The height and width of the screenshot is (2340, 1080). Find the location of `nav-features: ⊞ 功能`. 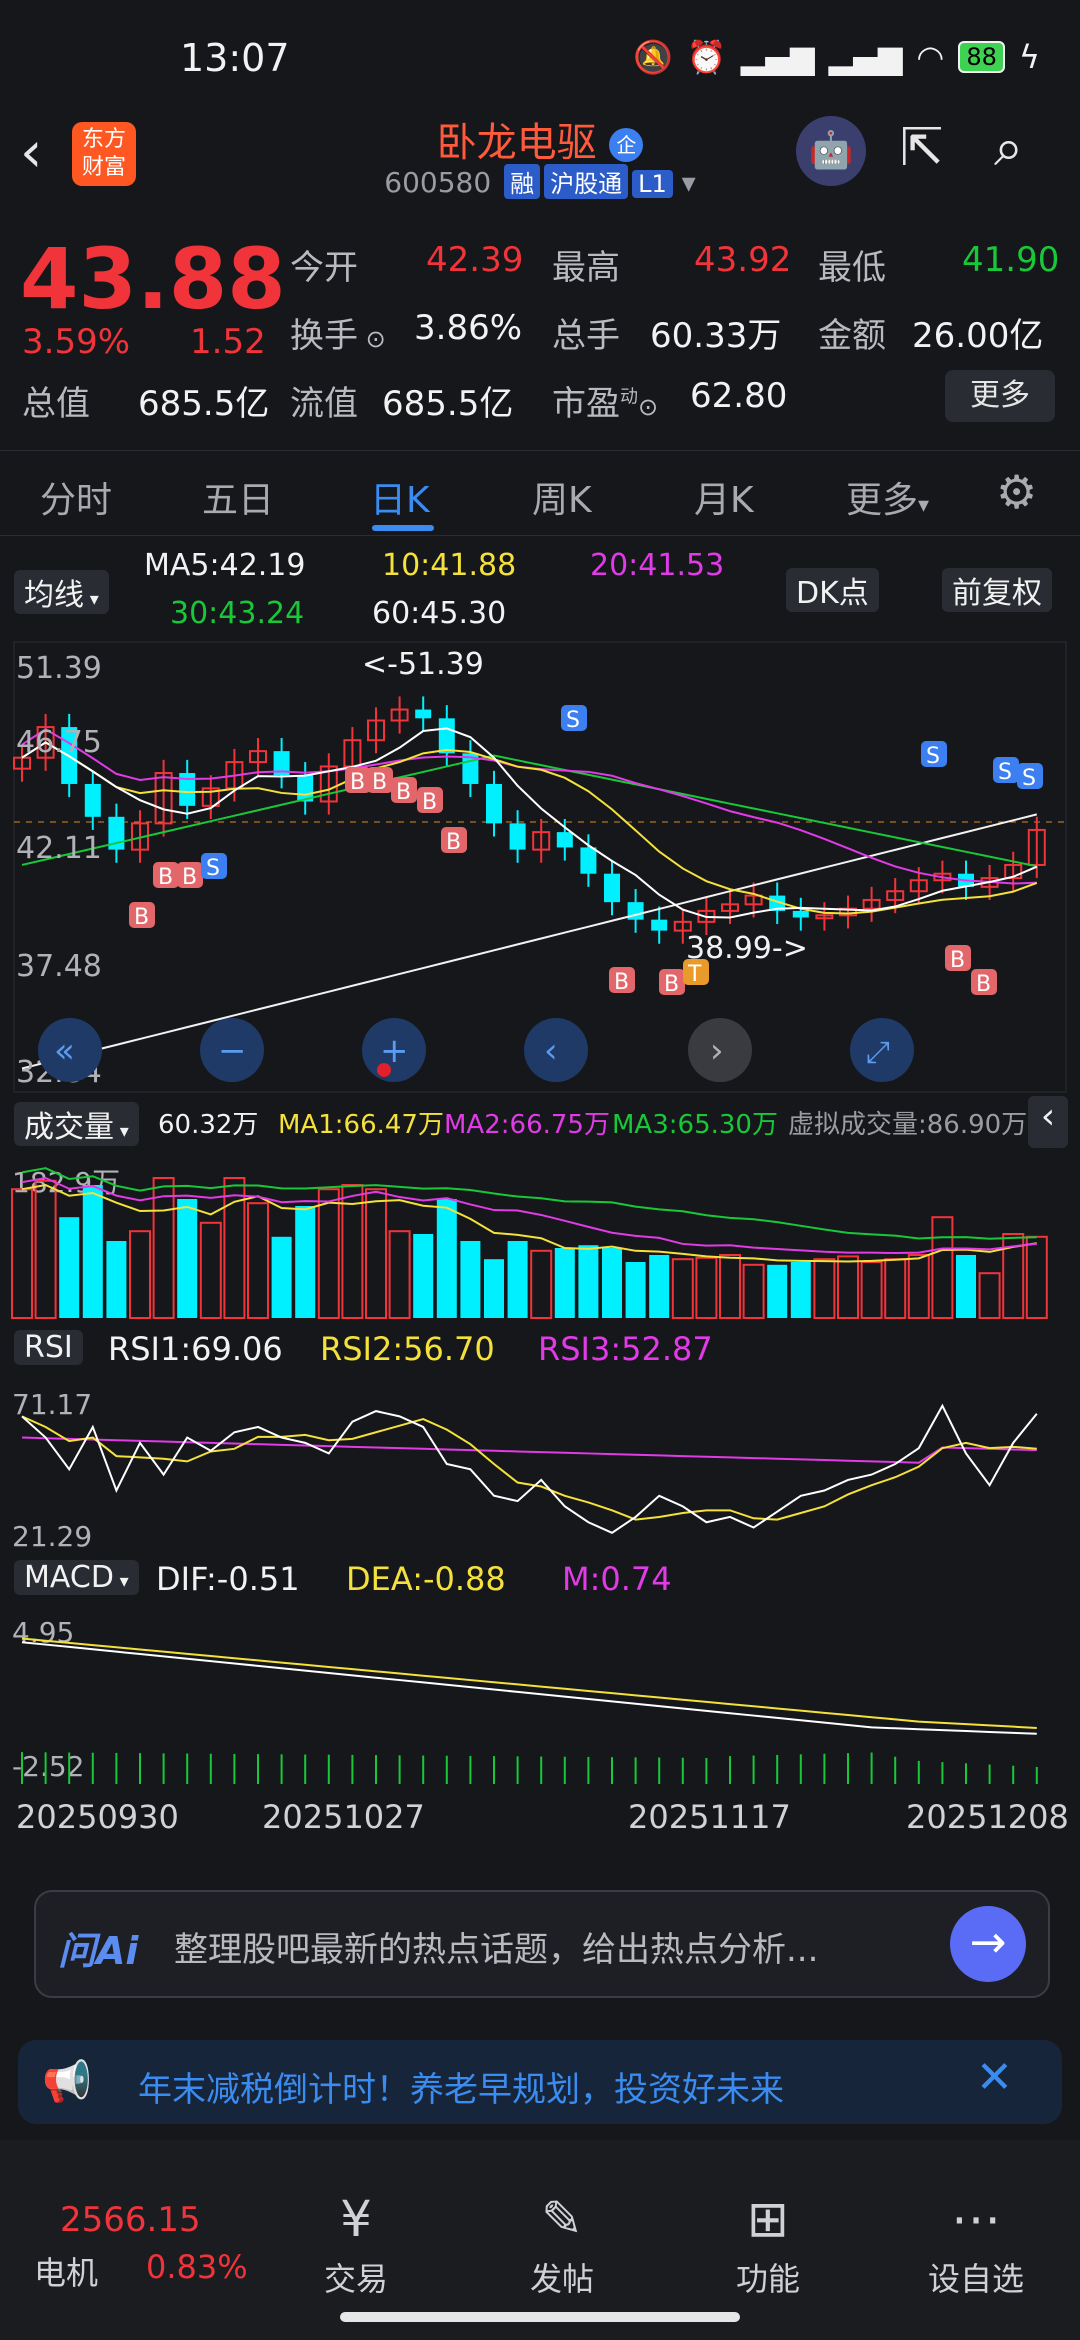

nav-features: ⊞ 功能 is located at coordinates (768, 2245).